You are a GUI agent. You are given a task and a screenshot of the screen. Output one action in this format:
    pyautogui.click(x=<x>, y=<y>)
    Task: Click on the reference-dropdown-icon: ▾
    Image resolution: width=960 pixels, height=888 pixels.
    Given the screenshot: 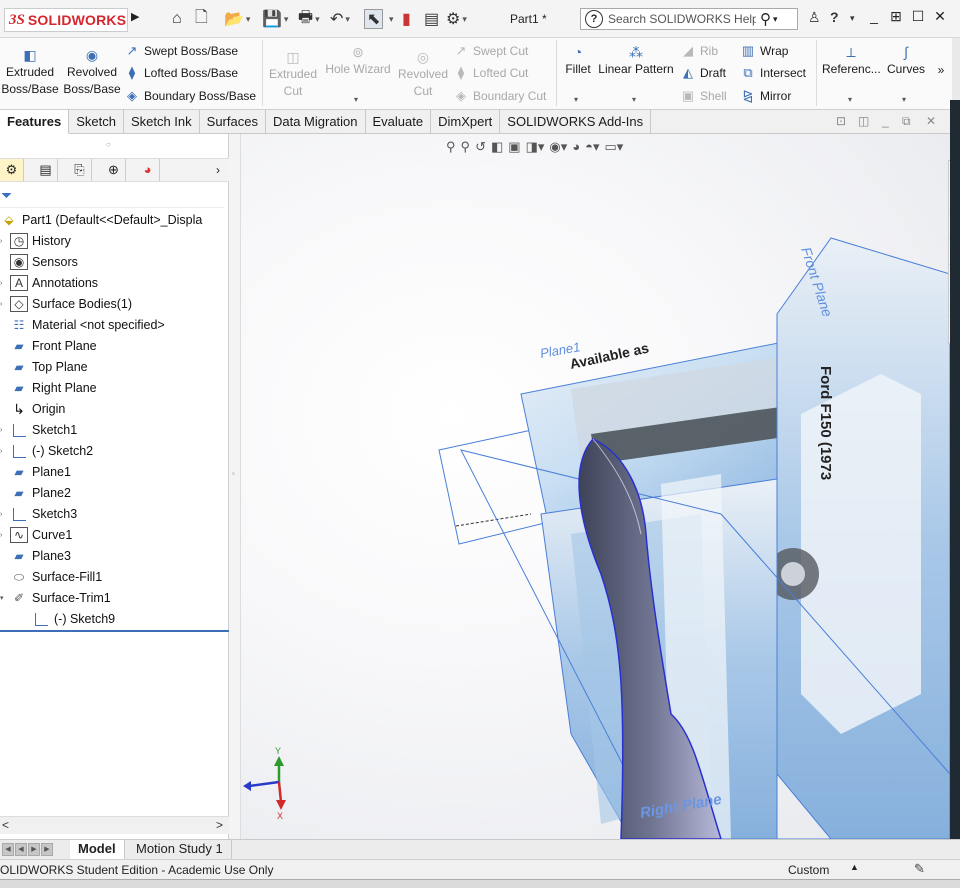 What is the action you would take?
    pyautogui.click(x=850, y=99)
    